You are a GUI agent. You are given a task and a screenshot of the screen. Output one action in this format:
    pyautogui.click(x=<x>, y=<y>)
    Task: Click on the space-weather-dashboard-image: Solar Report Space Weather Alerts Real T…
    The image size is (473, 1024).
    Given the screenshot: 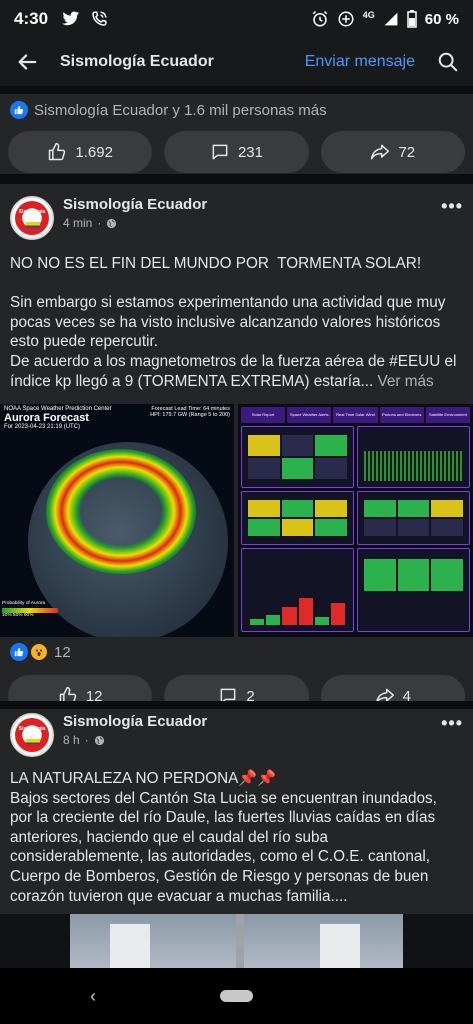 What is the action you would take?
    pyautogui.click(x=355, y=520)
    